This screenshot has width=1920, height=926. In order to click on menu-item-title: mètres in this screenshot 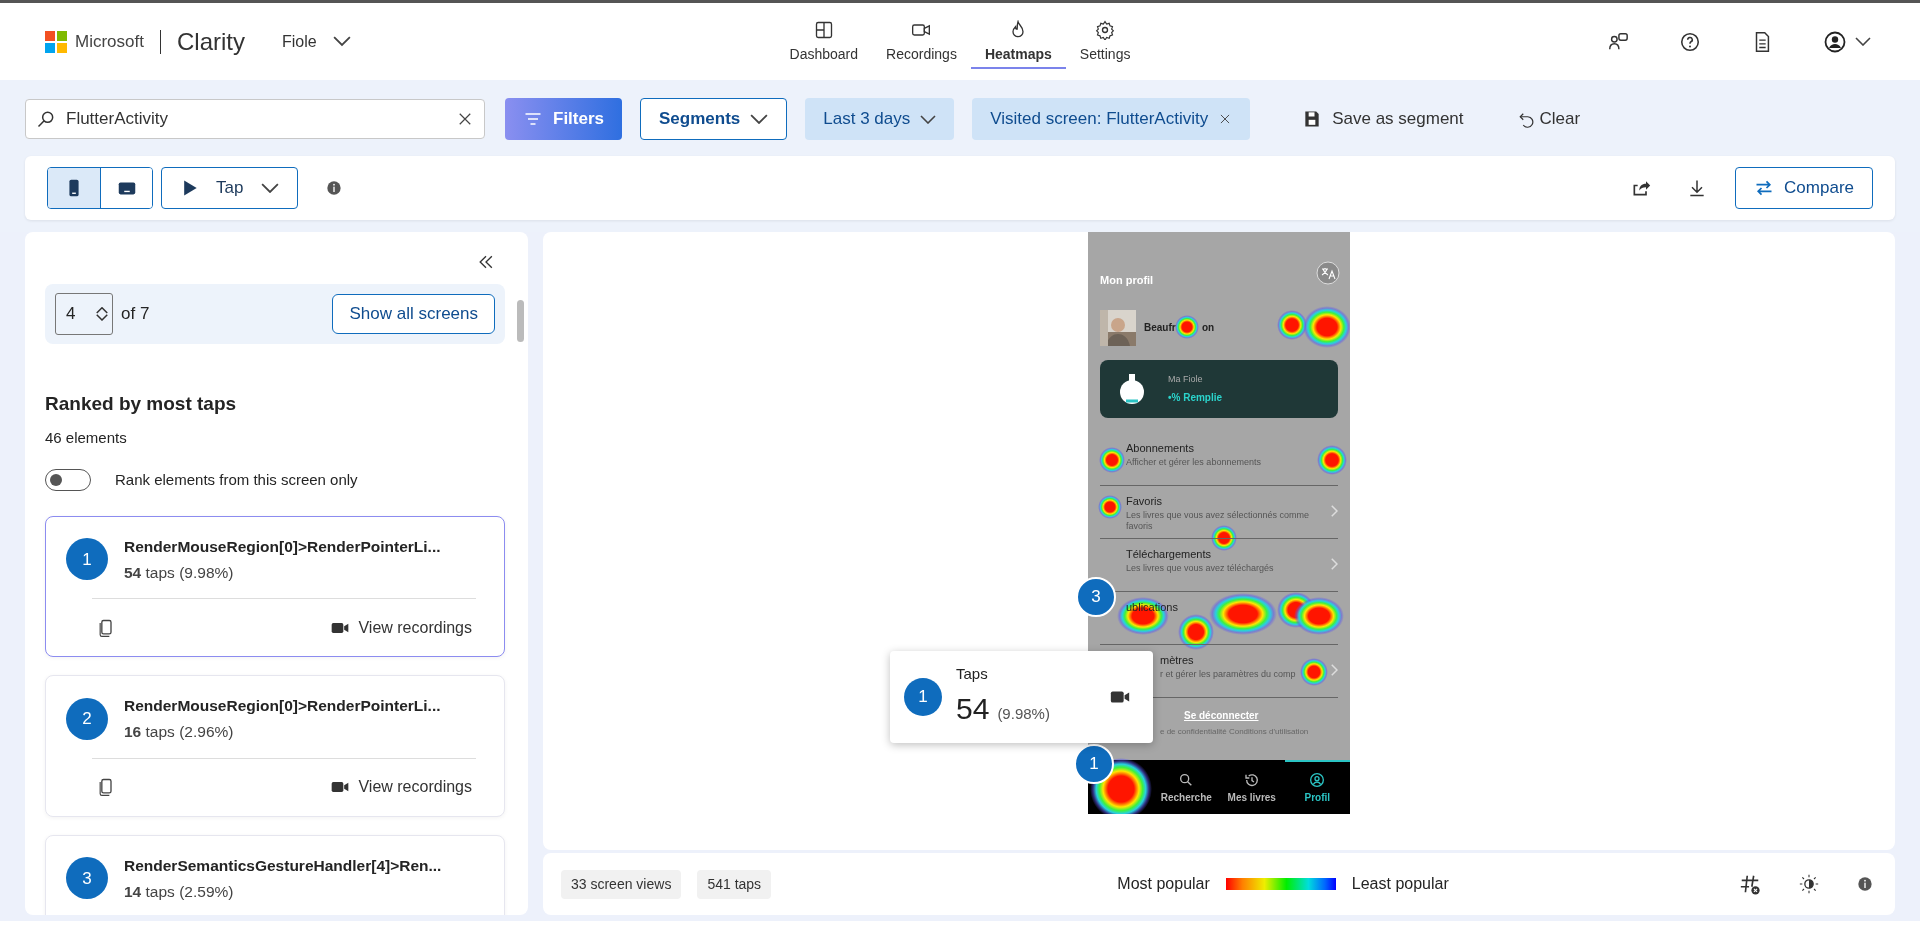, I will do `click(1177, 660)`.